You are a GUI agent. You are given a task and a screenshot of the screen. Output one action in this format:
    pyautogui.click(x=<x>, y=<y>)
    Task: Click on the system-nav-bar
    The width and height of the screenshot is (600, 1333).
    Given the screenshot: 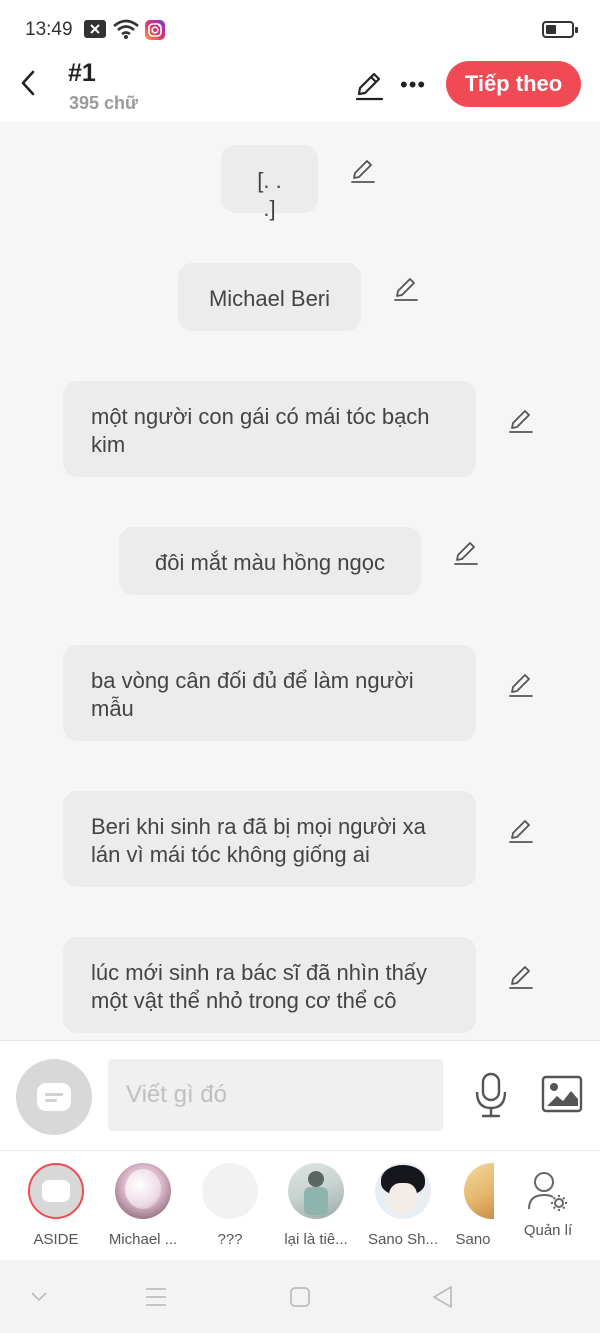 What is the action you would take?
    pyautogui.click(x=300, y=1296)
    